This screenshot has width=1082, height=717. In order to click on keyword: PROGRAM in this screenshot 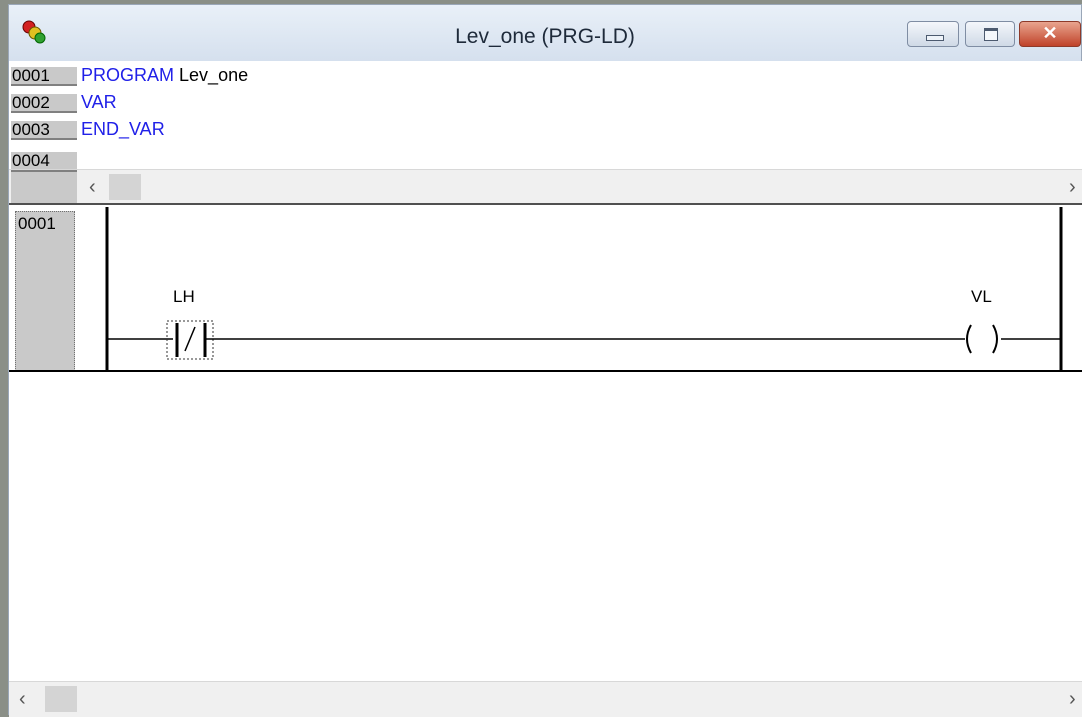, I will do `click(128, 75)`.